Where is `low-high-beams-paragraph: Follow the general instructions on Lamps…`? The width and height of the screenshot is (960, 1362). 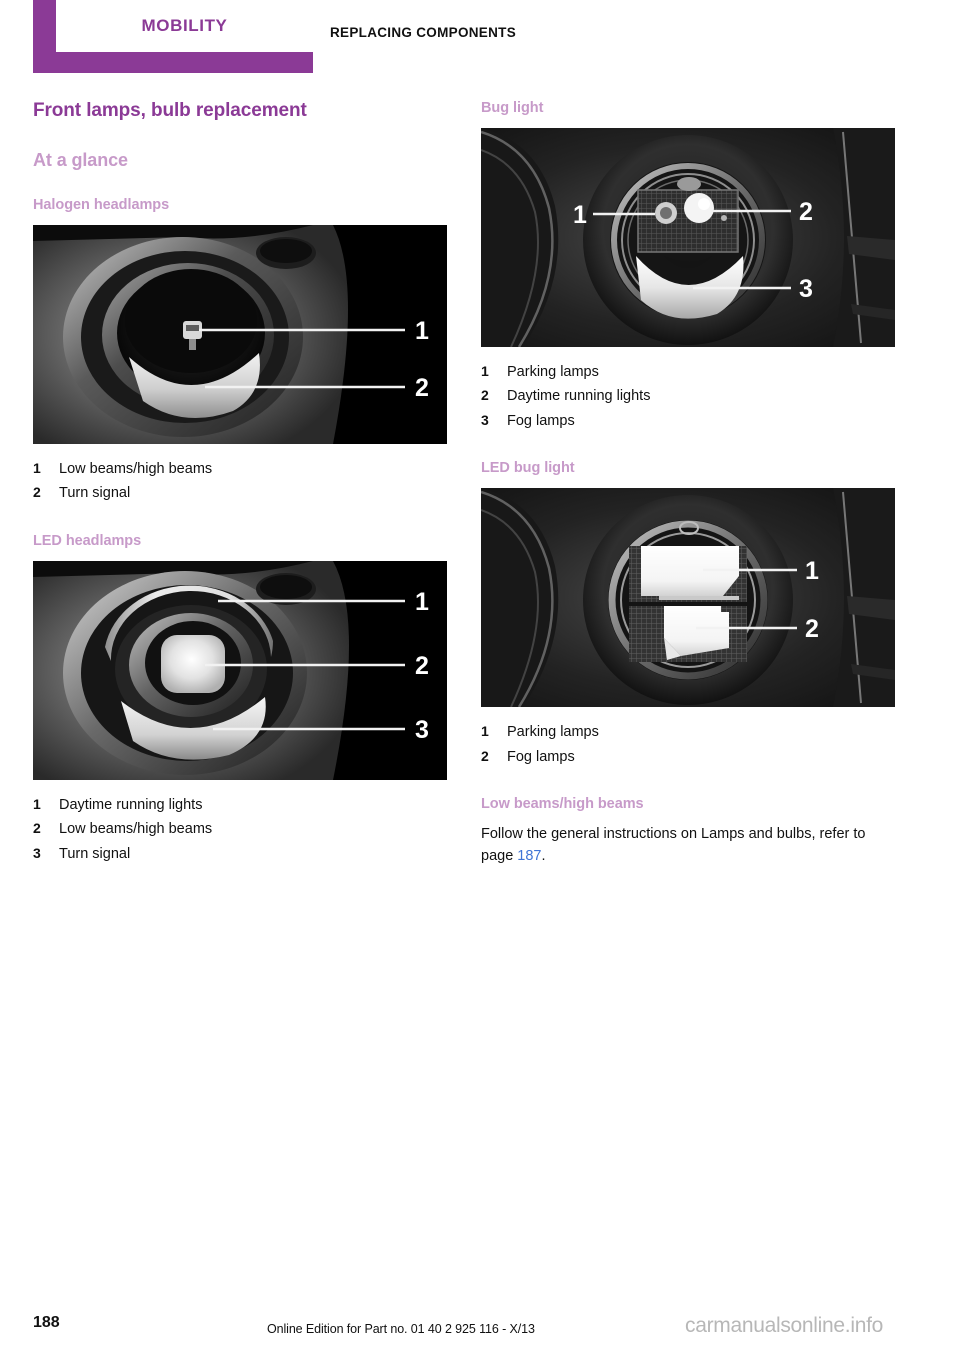
low-high-beams-paragraph: Follow the general instructions on Lamps… is located at coordinates (688, 846).